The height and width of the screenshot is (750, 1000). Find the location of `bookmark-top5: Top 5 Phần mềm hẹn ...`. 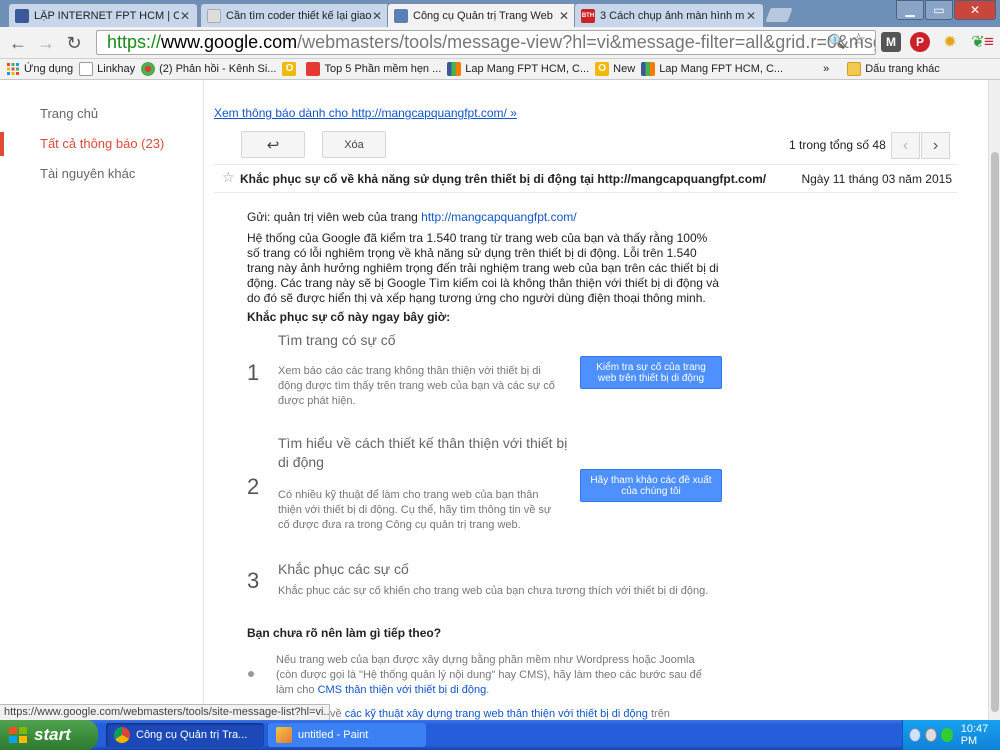

bookmark-top5: Top 5 Phần mềm hẹn ... is located at coordinates (373, 69).